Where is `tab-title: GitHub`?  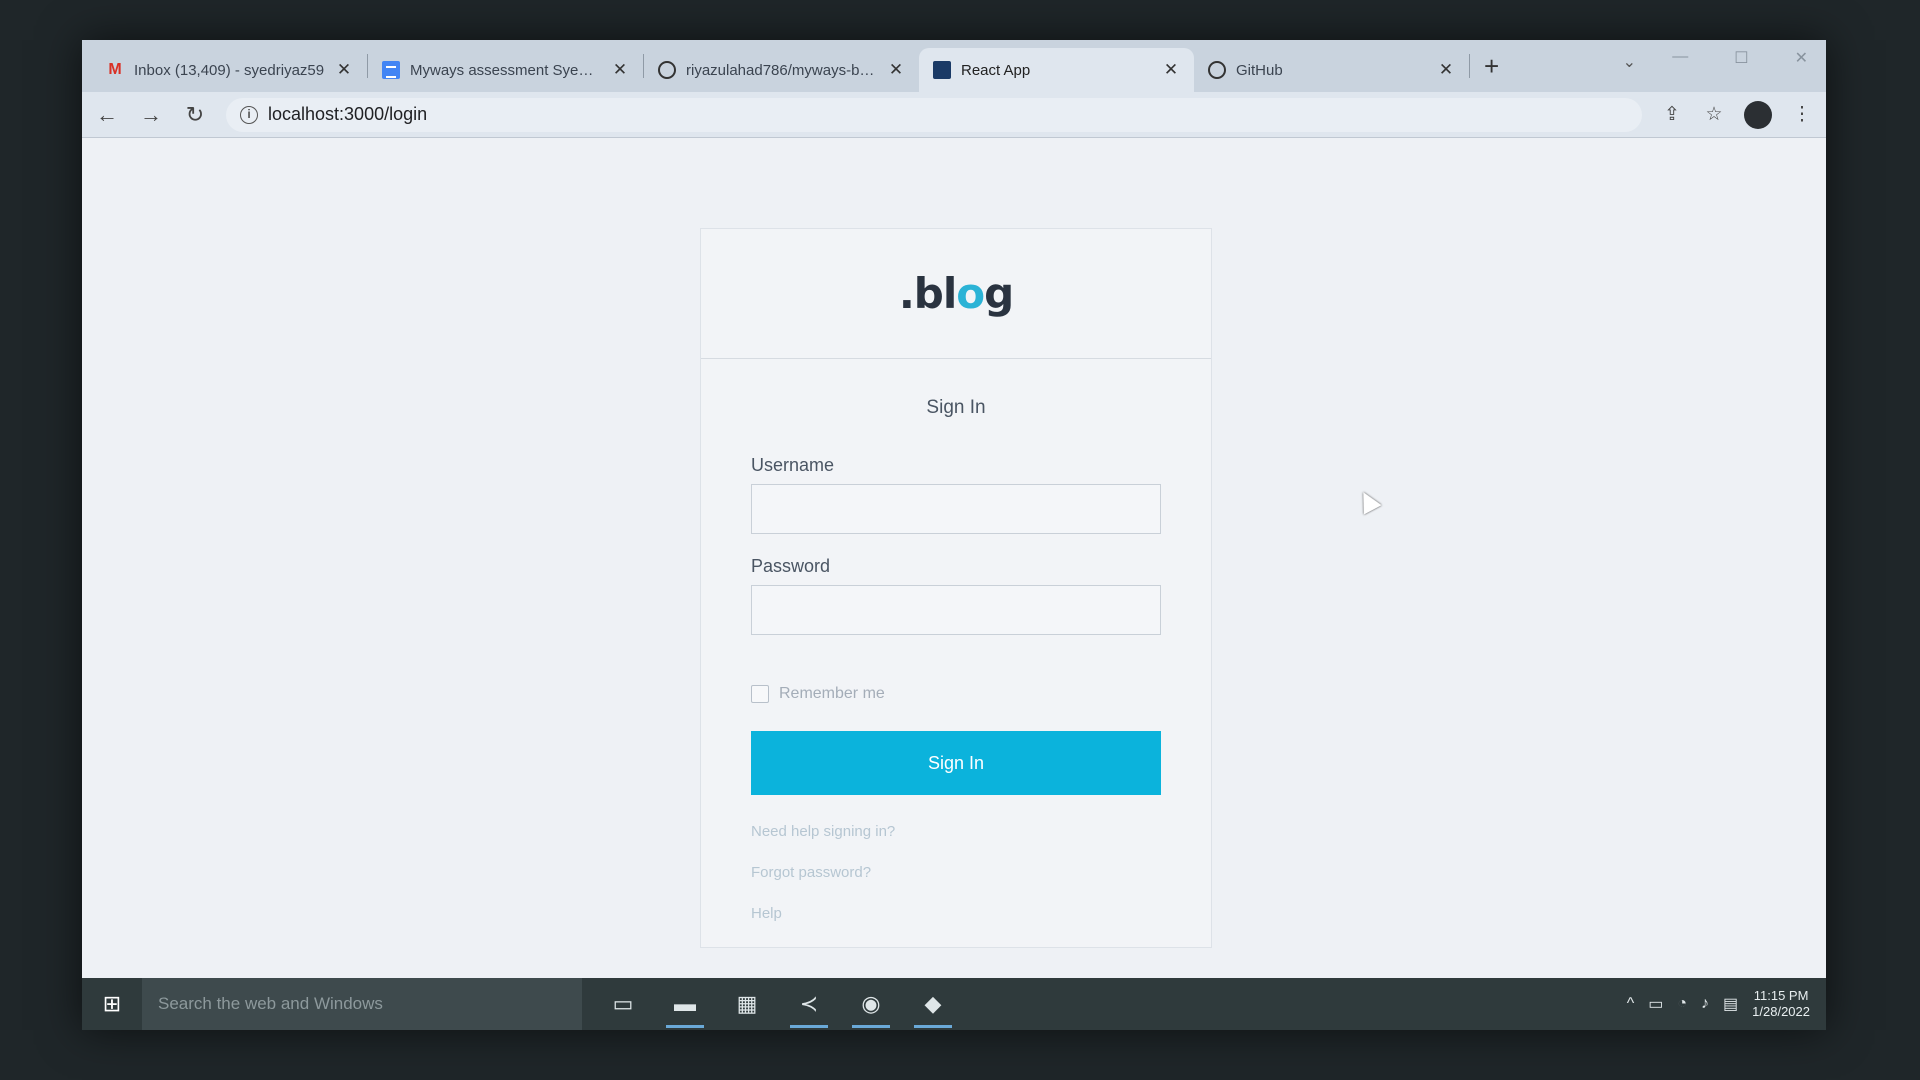 tab-title: GitHub is located at coordinates (1259, 70).